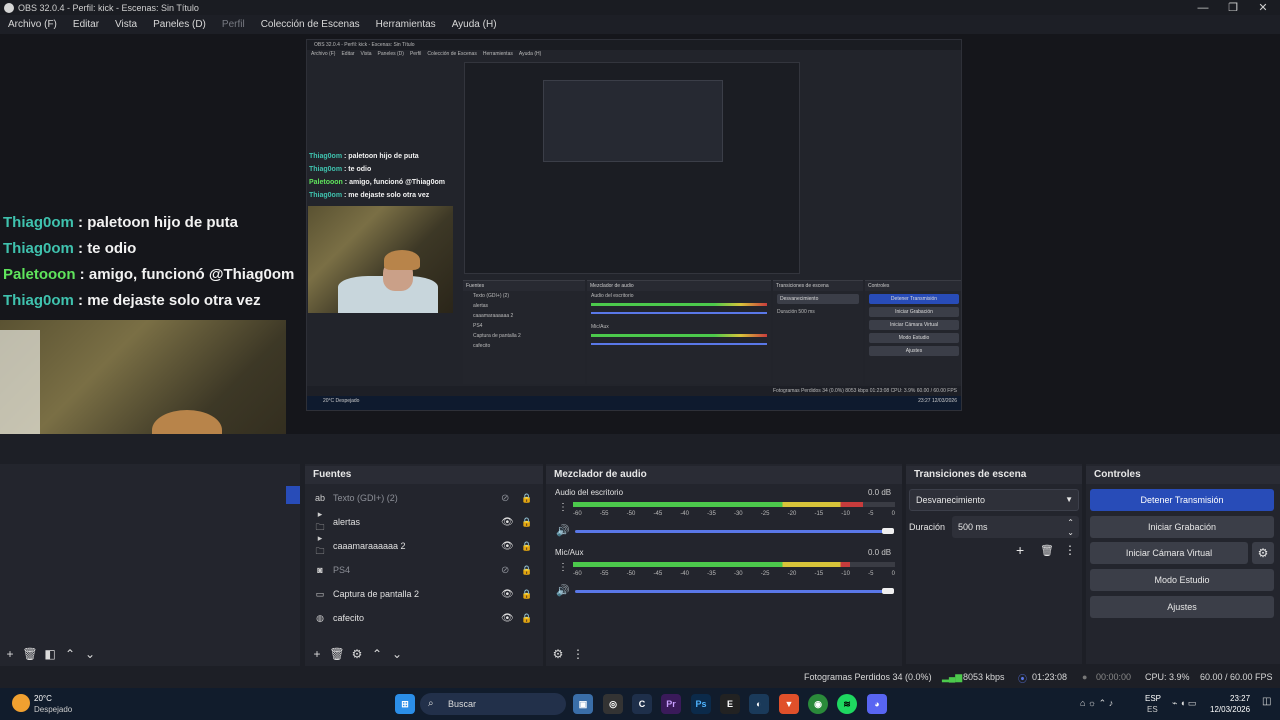 This screenshot has width=1280, height=720. What do you see at coordinates (845, 574) in the screenshot?
I see `meter-tick-label: -10` at bounding box center [845, 574].